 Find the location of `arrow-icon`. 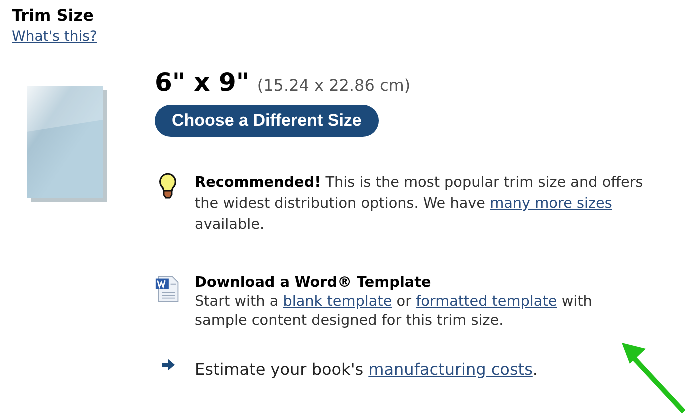

arrow-icon is located at coordinates (168, 365).